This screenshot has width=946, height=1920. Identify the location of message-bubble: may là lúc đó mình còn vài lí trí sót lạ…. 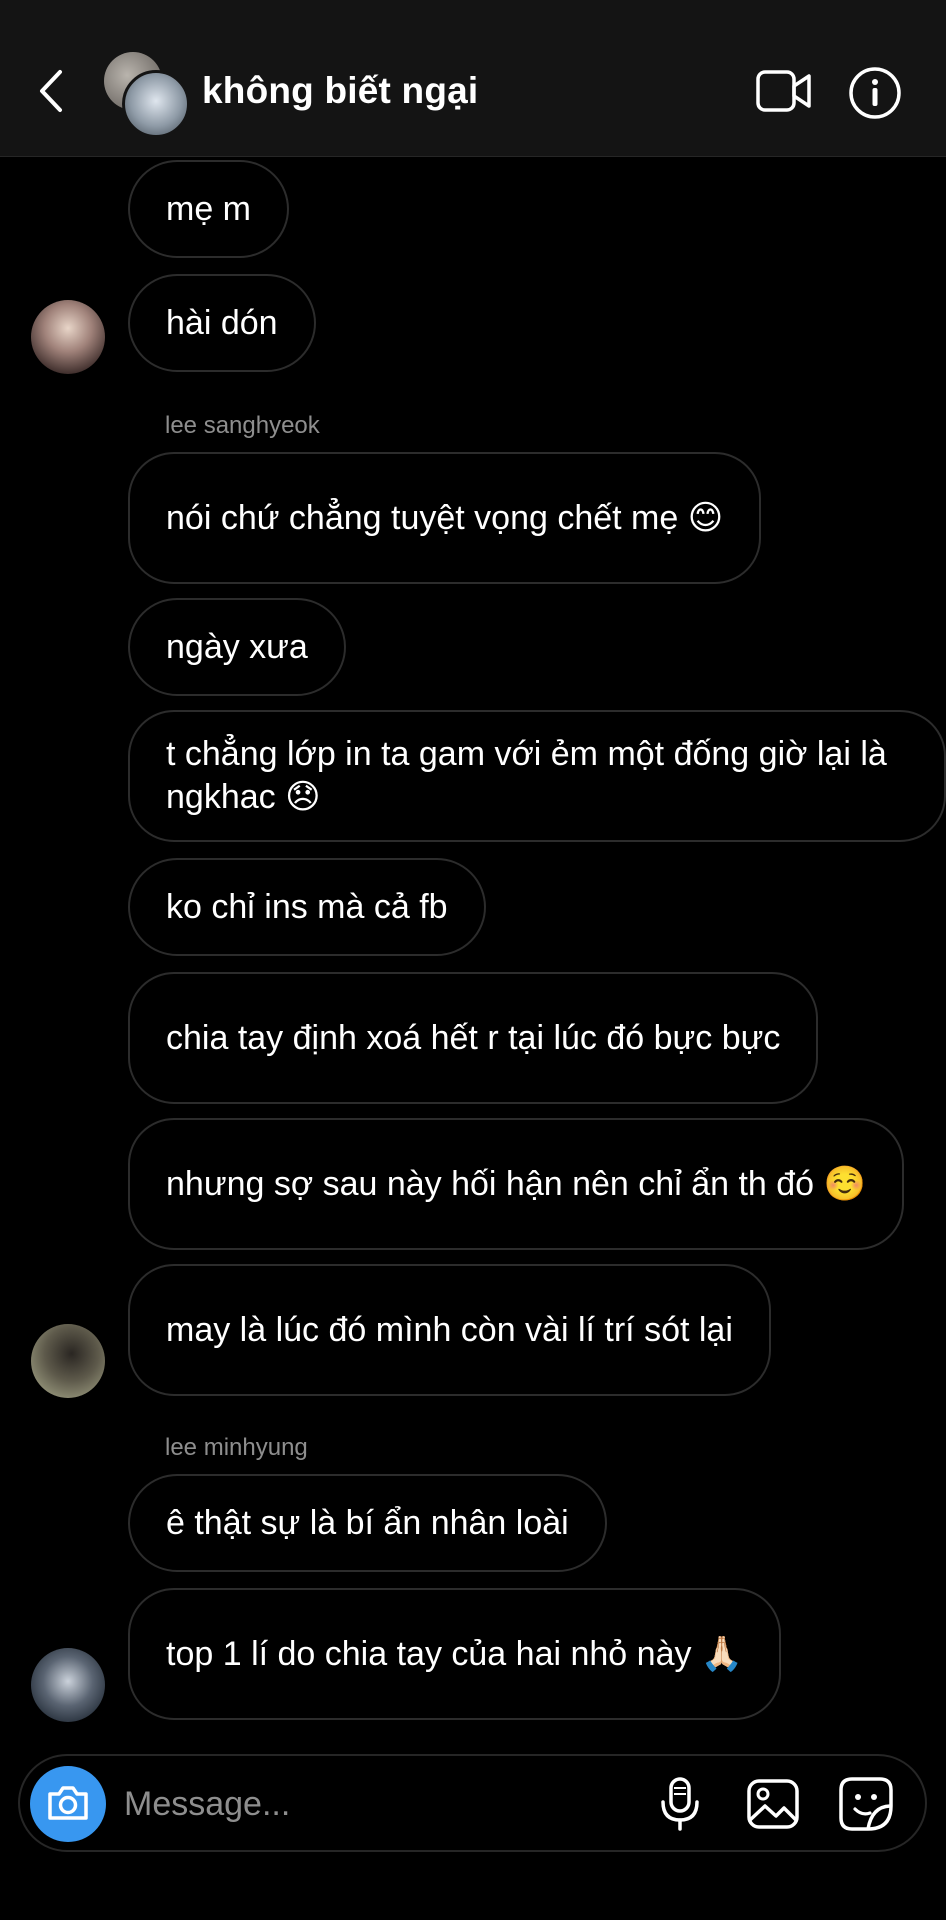
(449, 1330).